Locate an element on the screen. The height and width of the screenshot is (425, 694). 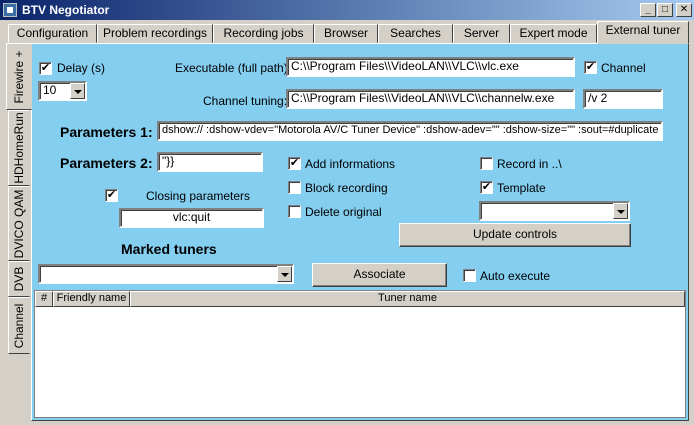
minimize-button: _ is located at coordinates (648, 10).